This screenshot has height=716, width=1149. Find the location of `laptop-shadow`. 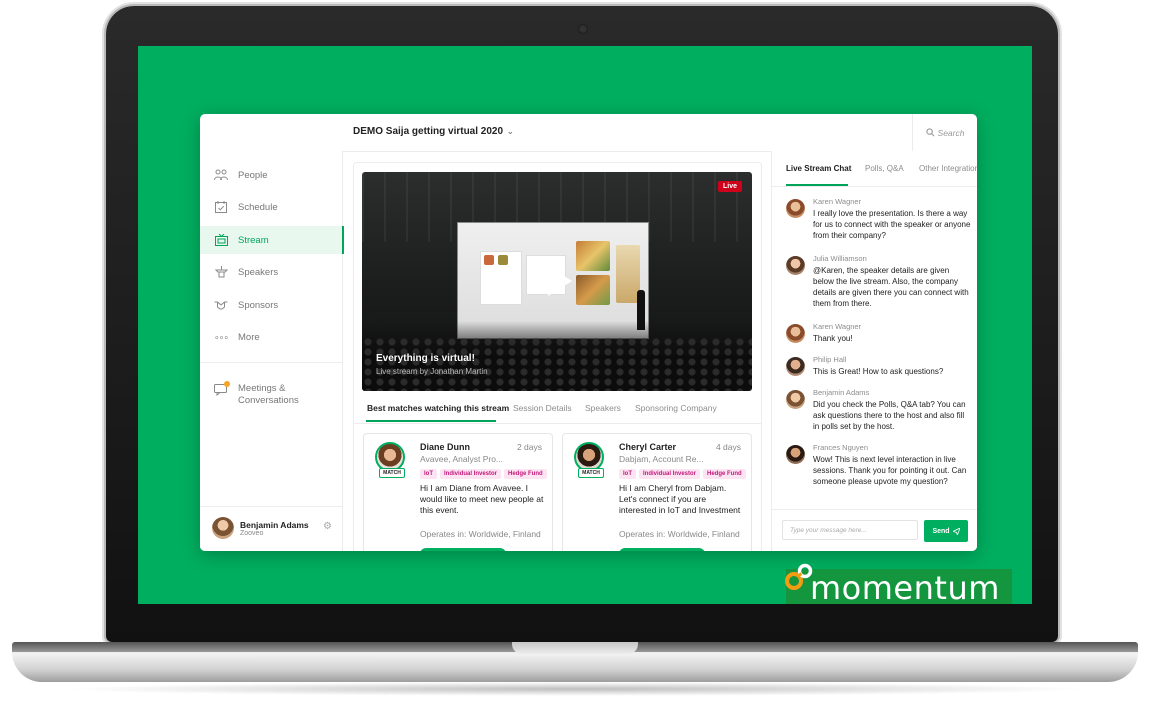

laptop-shadow is located at coordinates (575, 689).